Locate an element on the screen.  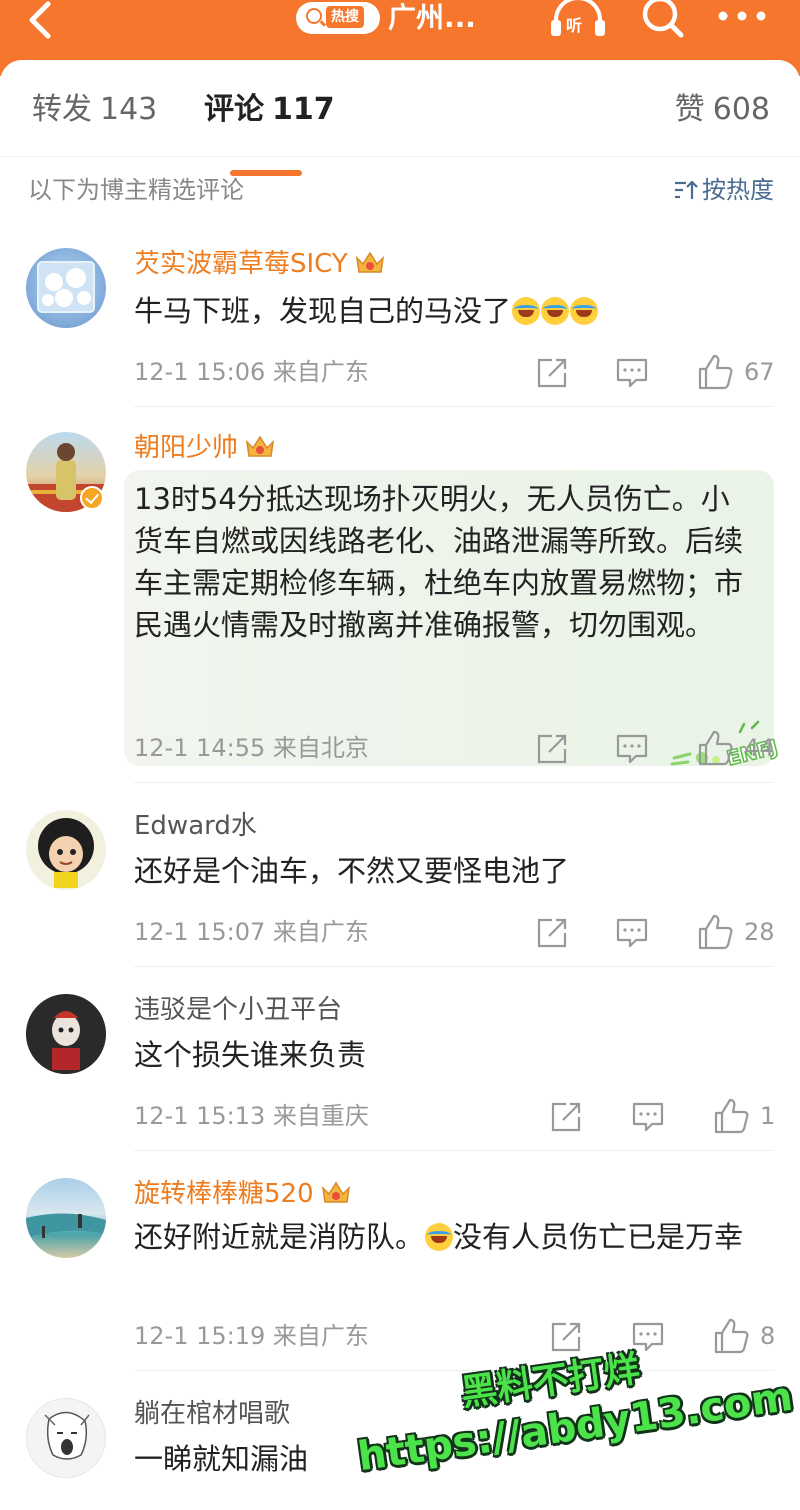
comment-text: 牛马下班，发现自己的马没了 is located at coordinates (444, 311).